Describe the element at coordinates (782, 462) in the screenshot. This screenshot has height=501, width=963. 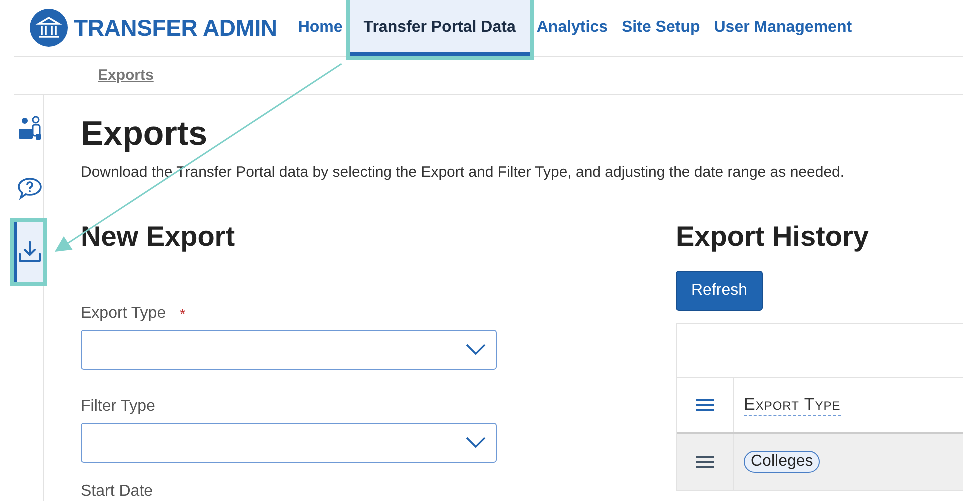
I see `type-tag: Colleges` at that location.